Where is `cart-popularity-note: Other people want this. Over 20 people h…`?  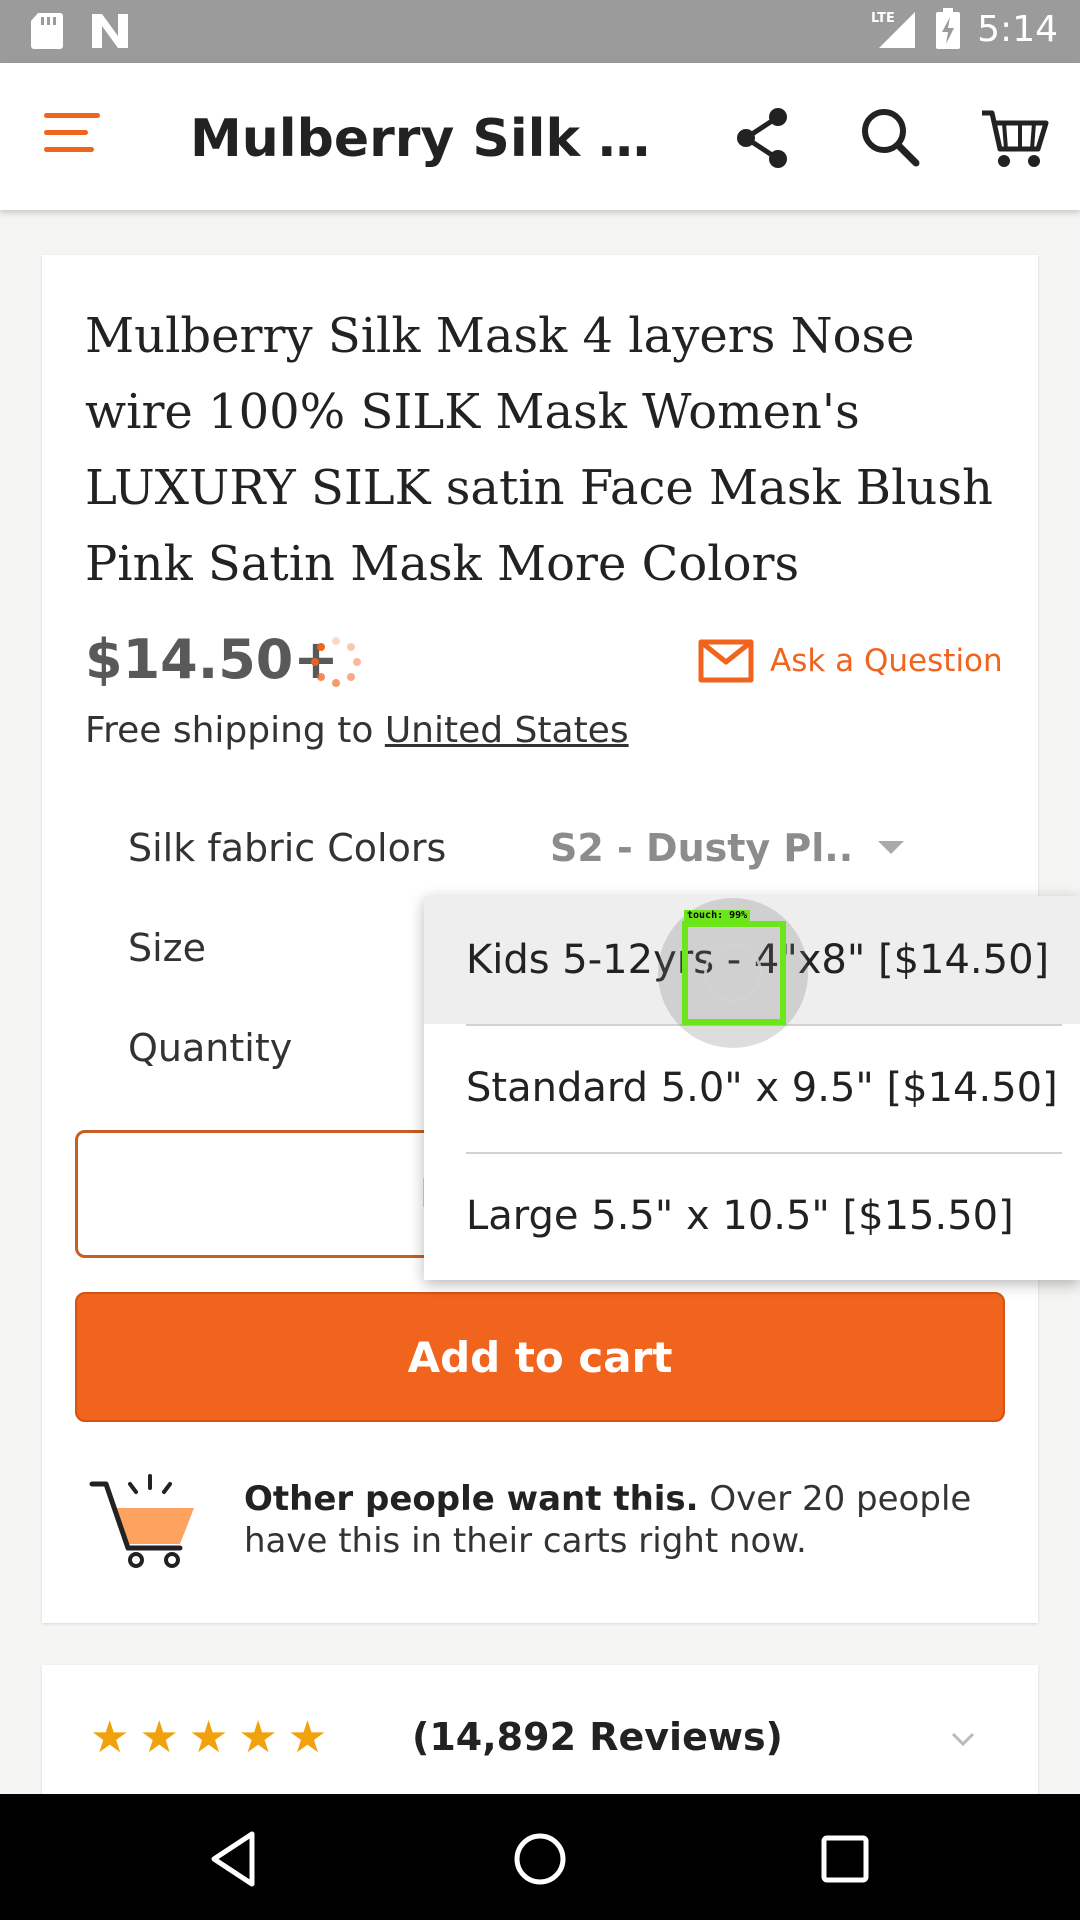 cart-popularity-note: Other people want this. Over 20 people h… is located at coordinates (624, 1520).